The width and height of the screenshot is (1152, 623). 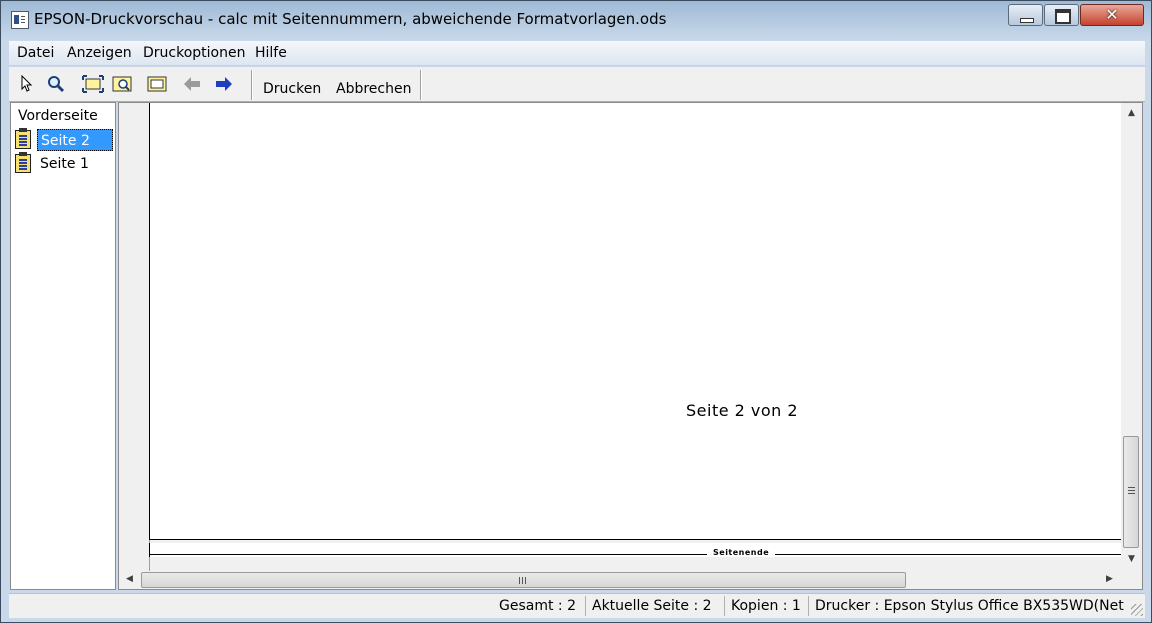 What do you see at coordinates (271, 53) in the screenshot?
I see `menu-hilfe: Hilfe` at bounding box center [271, 53].